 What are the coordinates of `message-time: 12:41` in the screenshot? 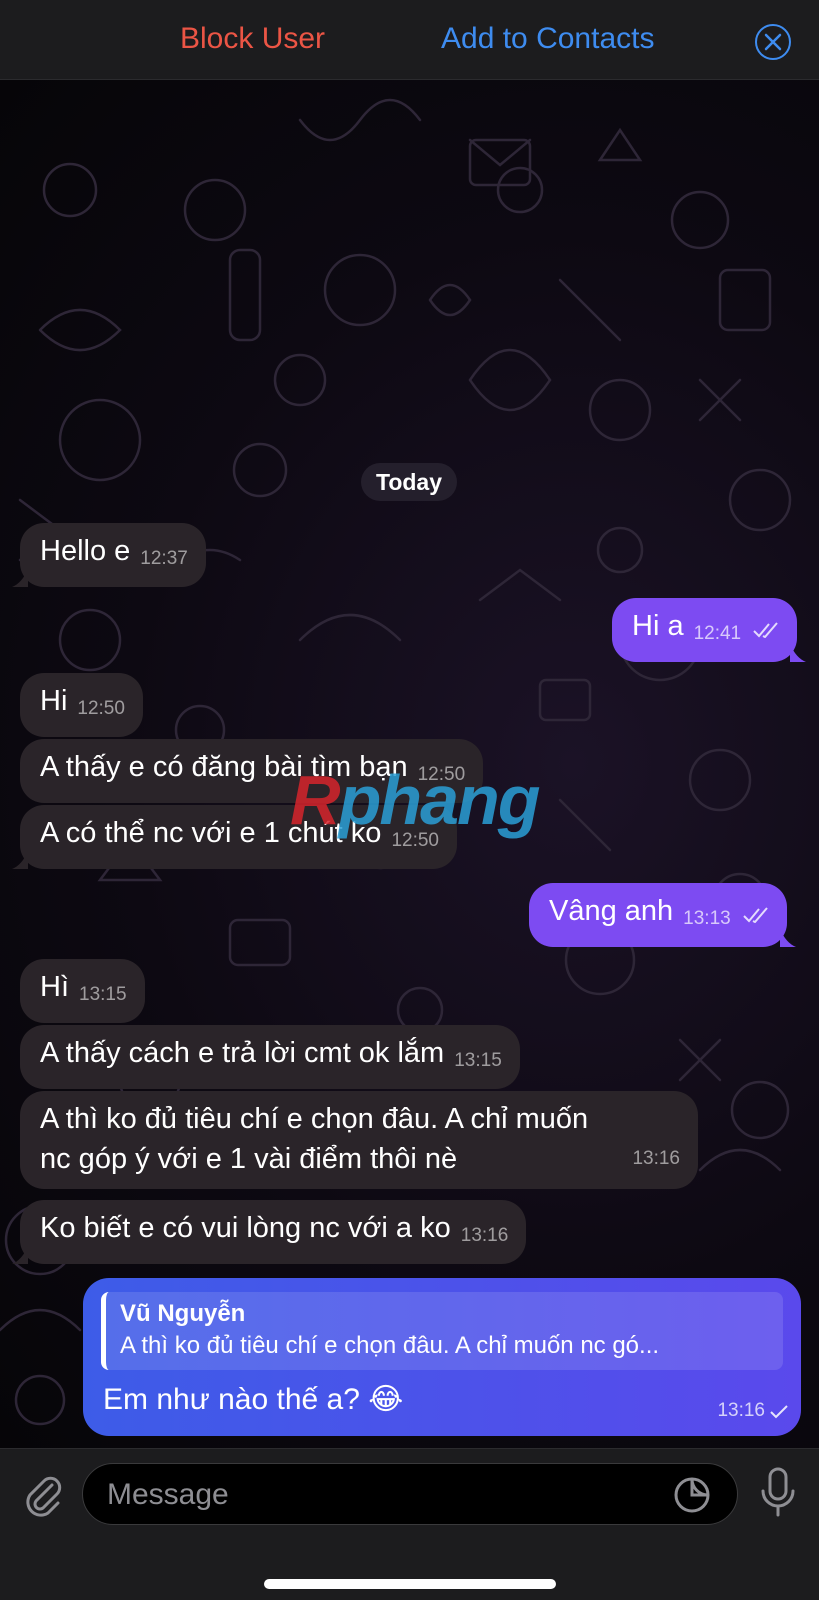 It's located at (717, 633).